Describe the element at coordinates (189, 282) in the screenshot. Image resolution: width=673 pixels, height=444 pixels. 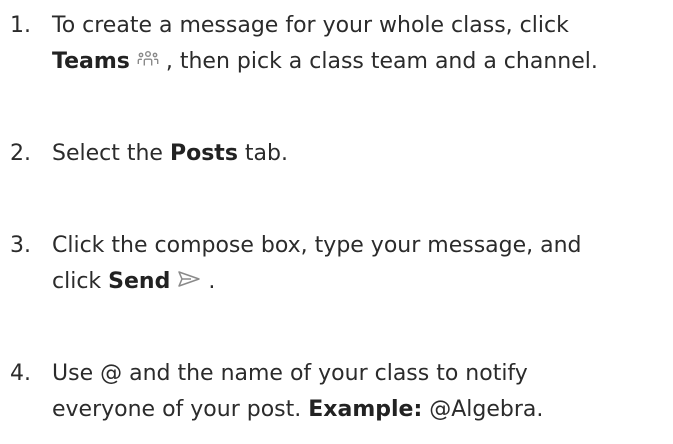
I see `send-icon` at that location.